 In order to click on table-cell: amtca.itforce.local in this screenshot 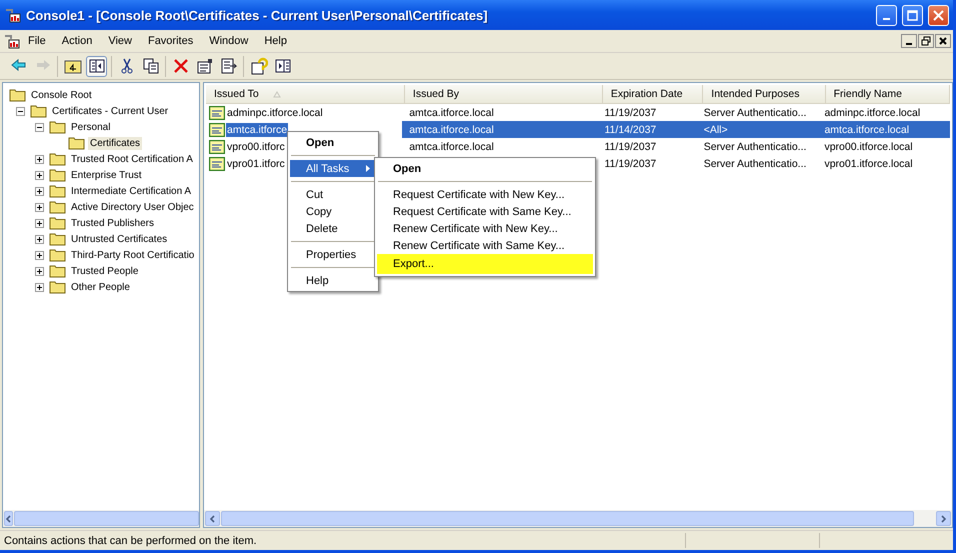, I will do `click(883, 129)`.